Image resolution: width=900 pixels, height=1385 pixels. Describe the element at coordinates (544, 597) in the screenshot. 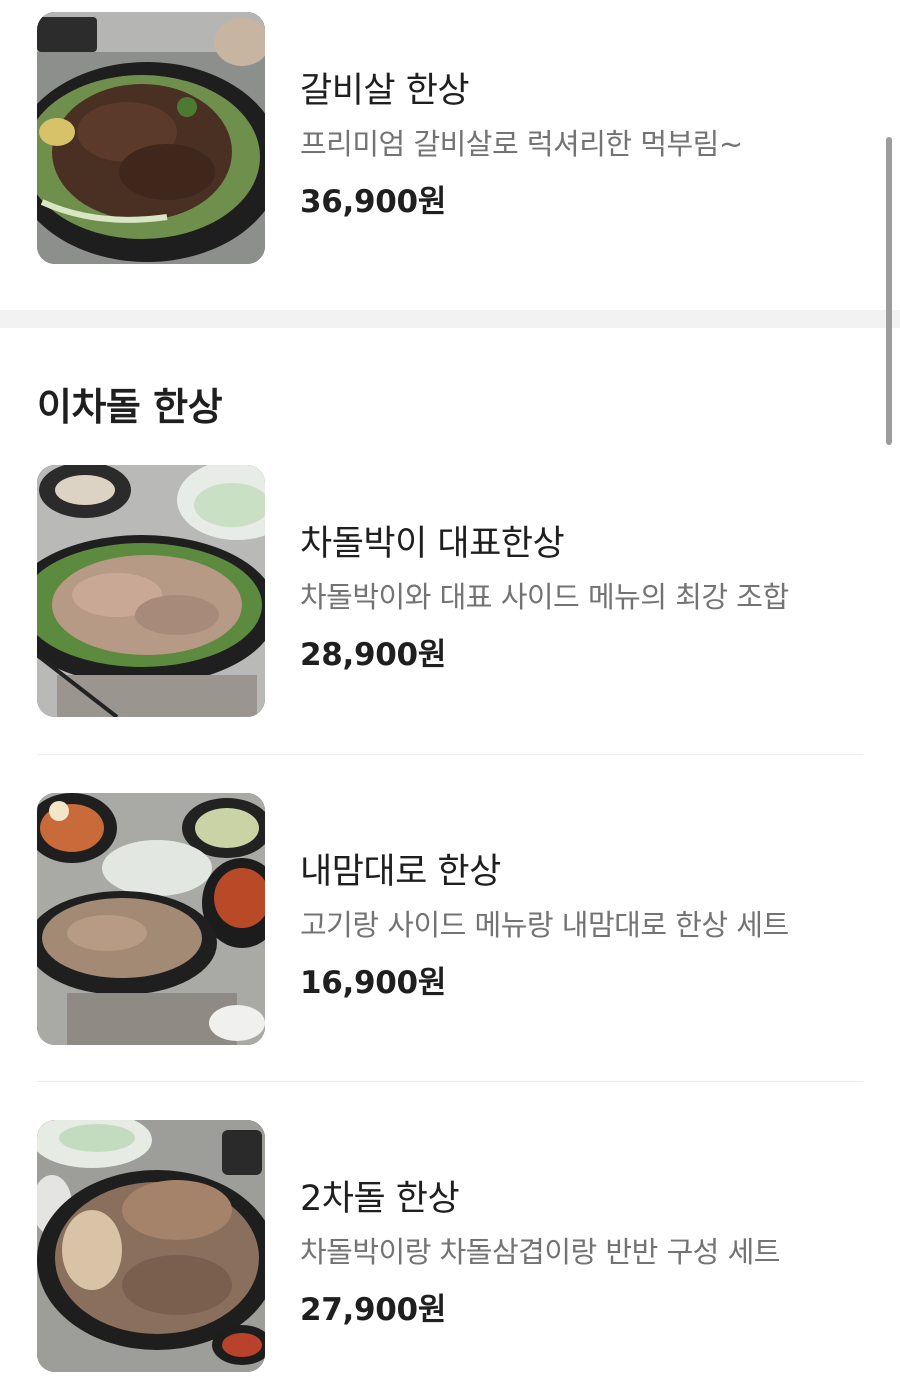

I see `menu-item-description: 차돌박이와 대표 사이드 메뉴의 최강 조합` at that location.